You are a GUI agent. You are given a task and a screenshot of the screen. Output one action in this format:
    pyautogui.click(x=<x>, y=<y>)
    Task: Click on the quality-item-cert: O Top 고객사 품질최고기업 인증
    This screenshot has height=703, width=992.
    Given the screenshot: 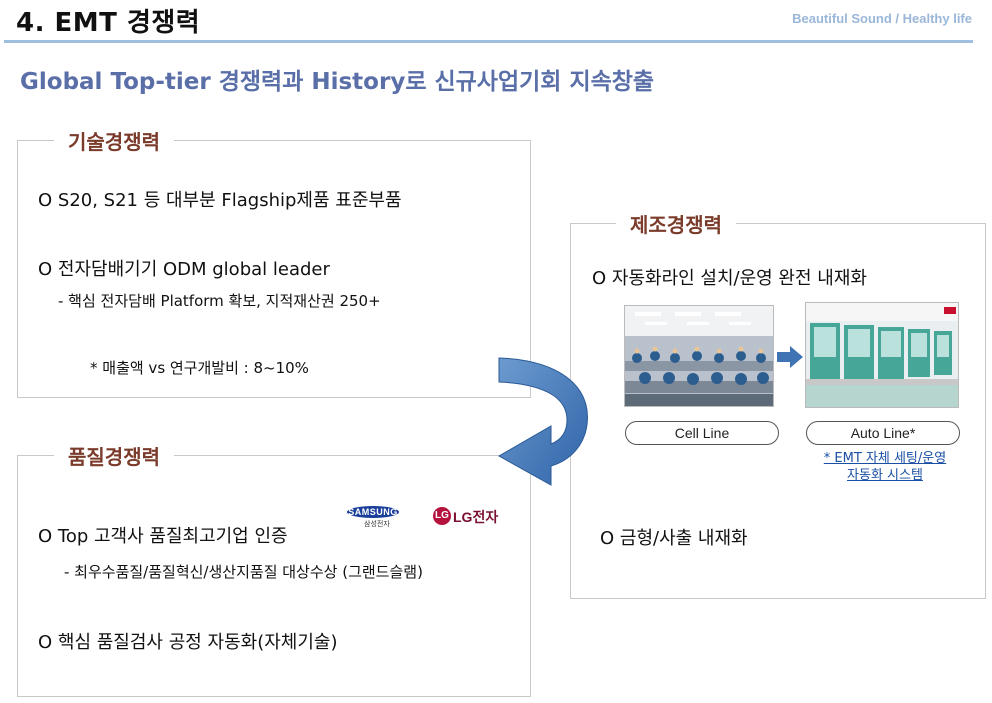 What is the action you would take?
    pyautogui.click(x=163, y=536)
    